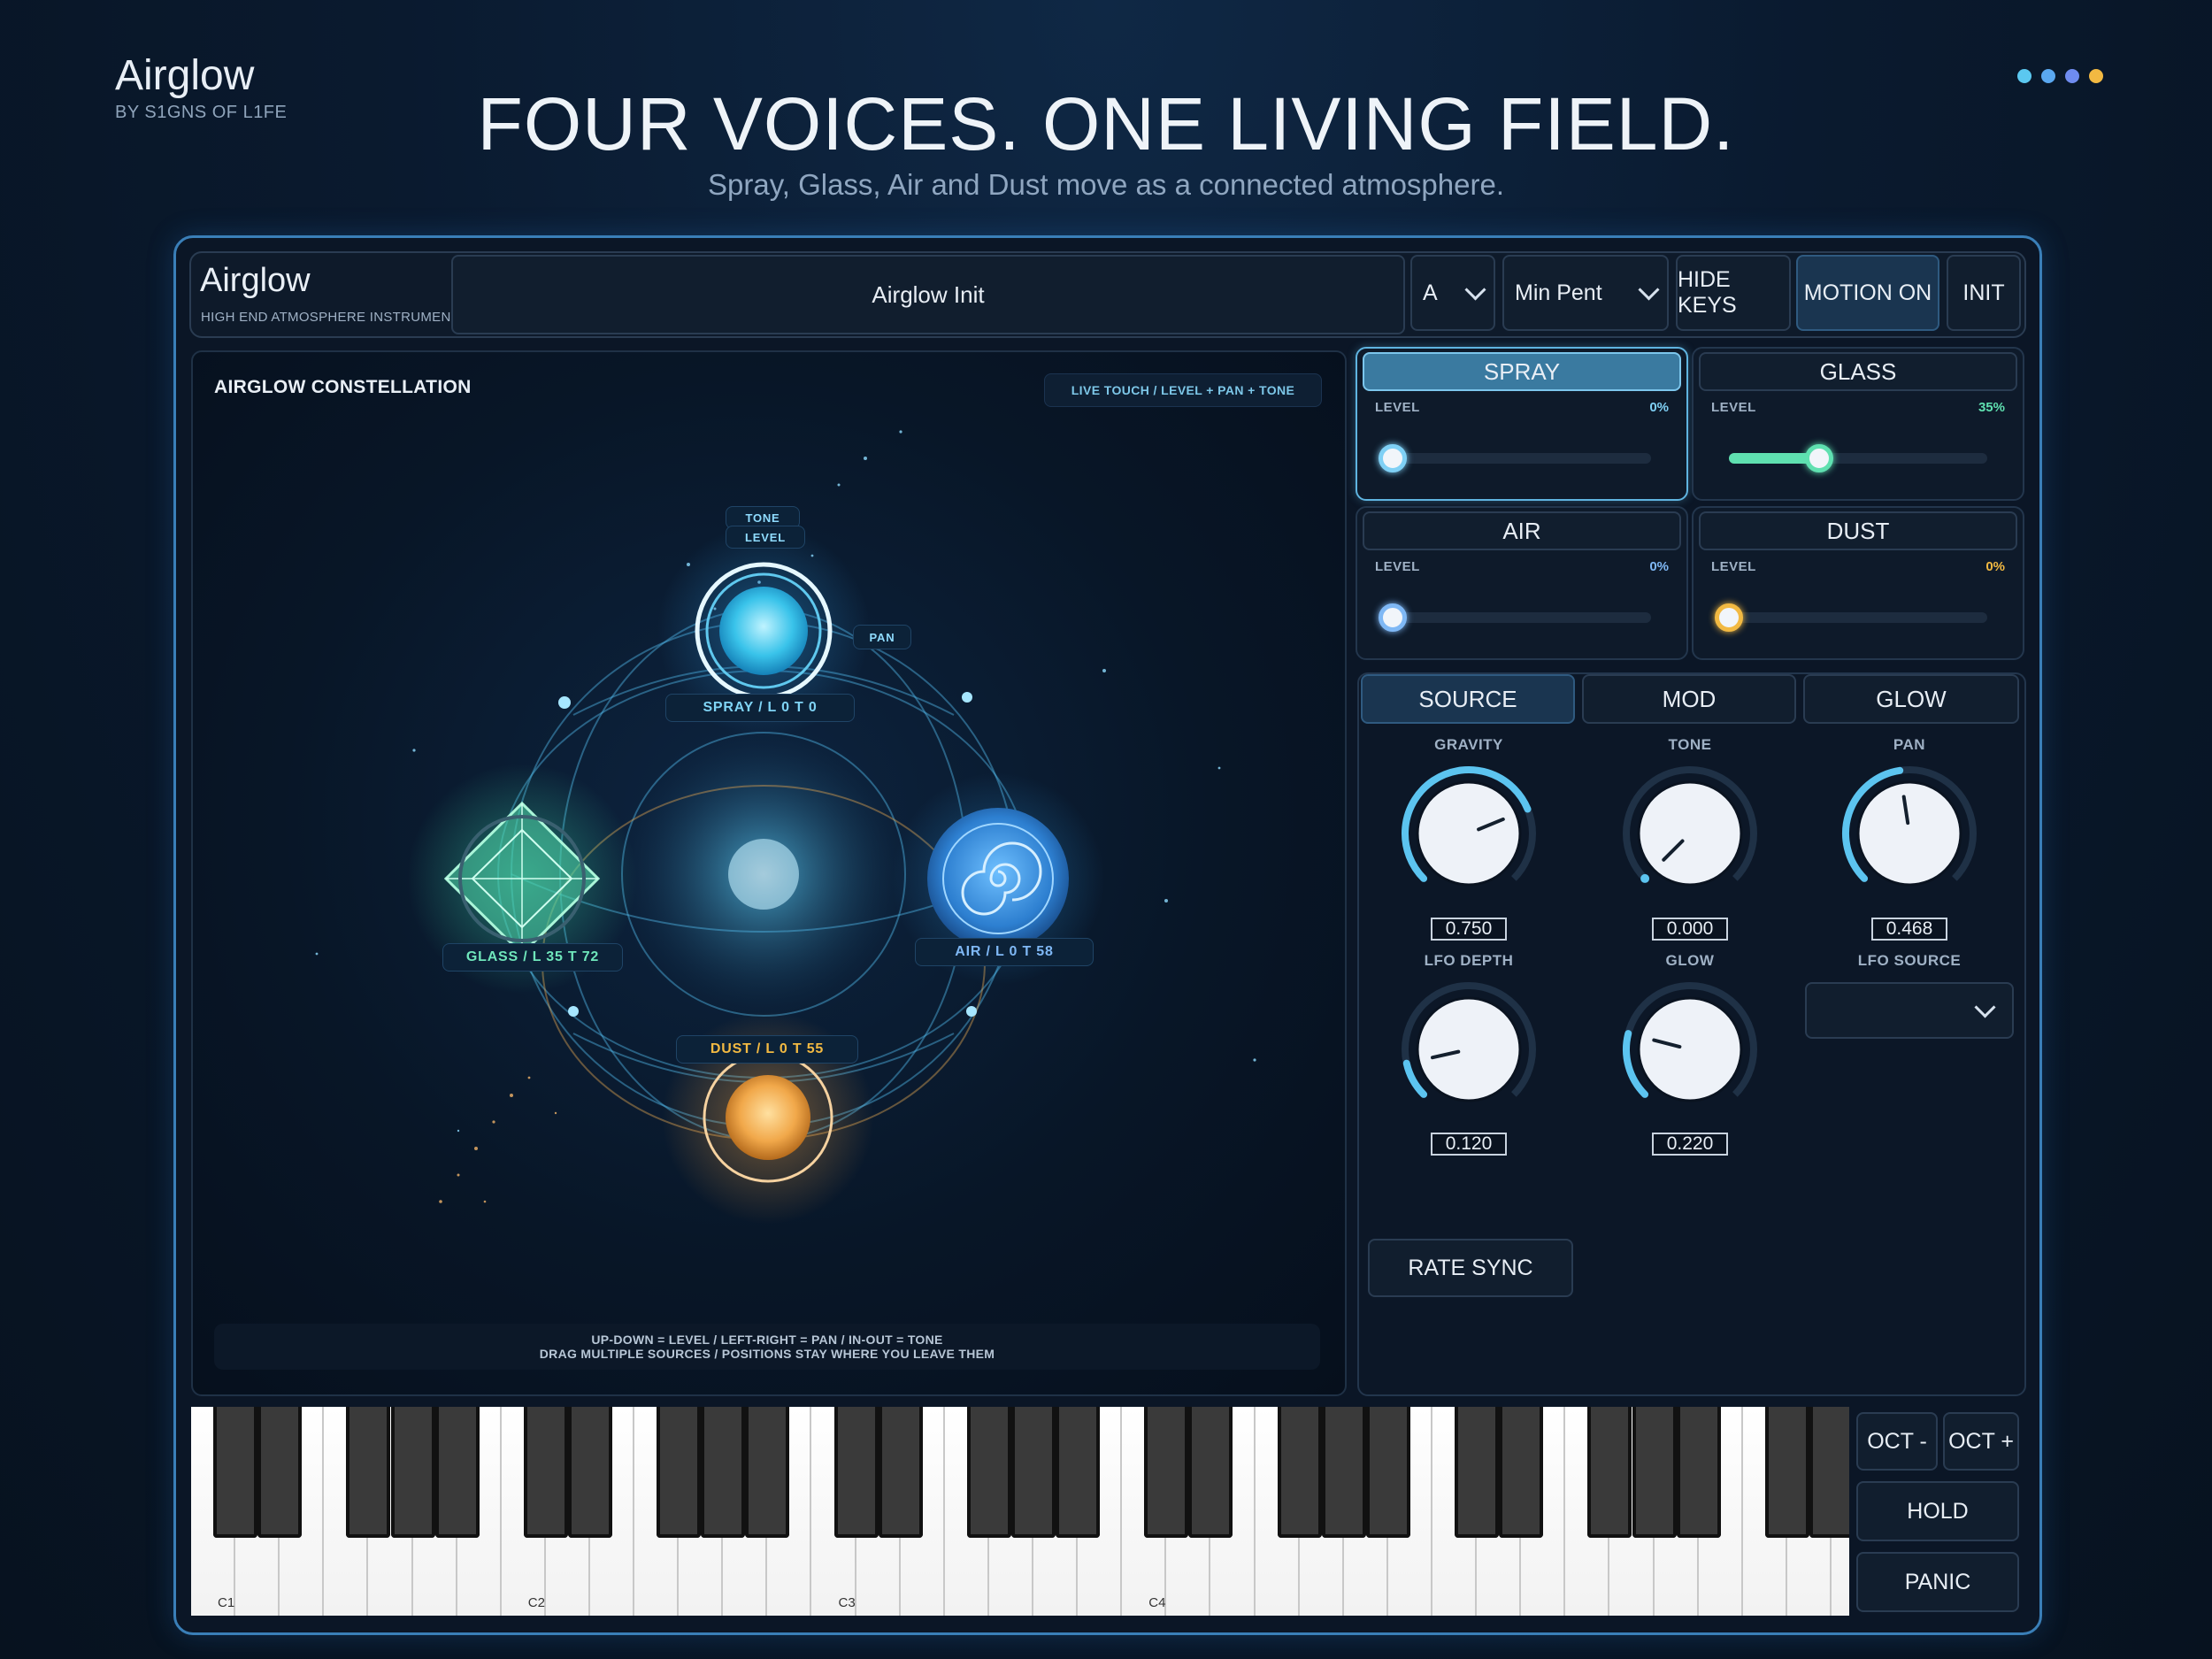 The height and width of the screenshot is (1659, 2212). Describe the element at coordinates (1005, 952) in the screenshot. I see `air-node-tag: AIR / L 0 T 58` at that location.